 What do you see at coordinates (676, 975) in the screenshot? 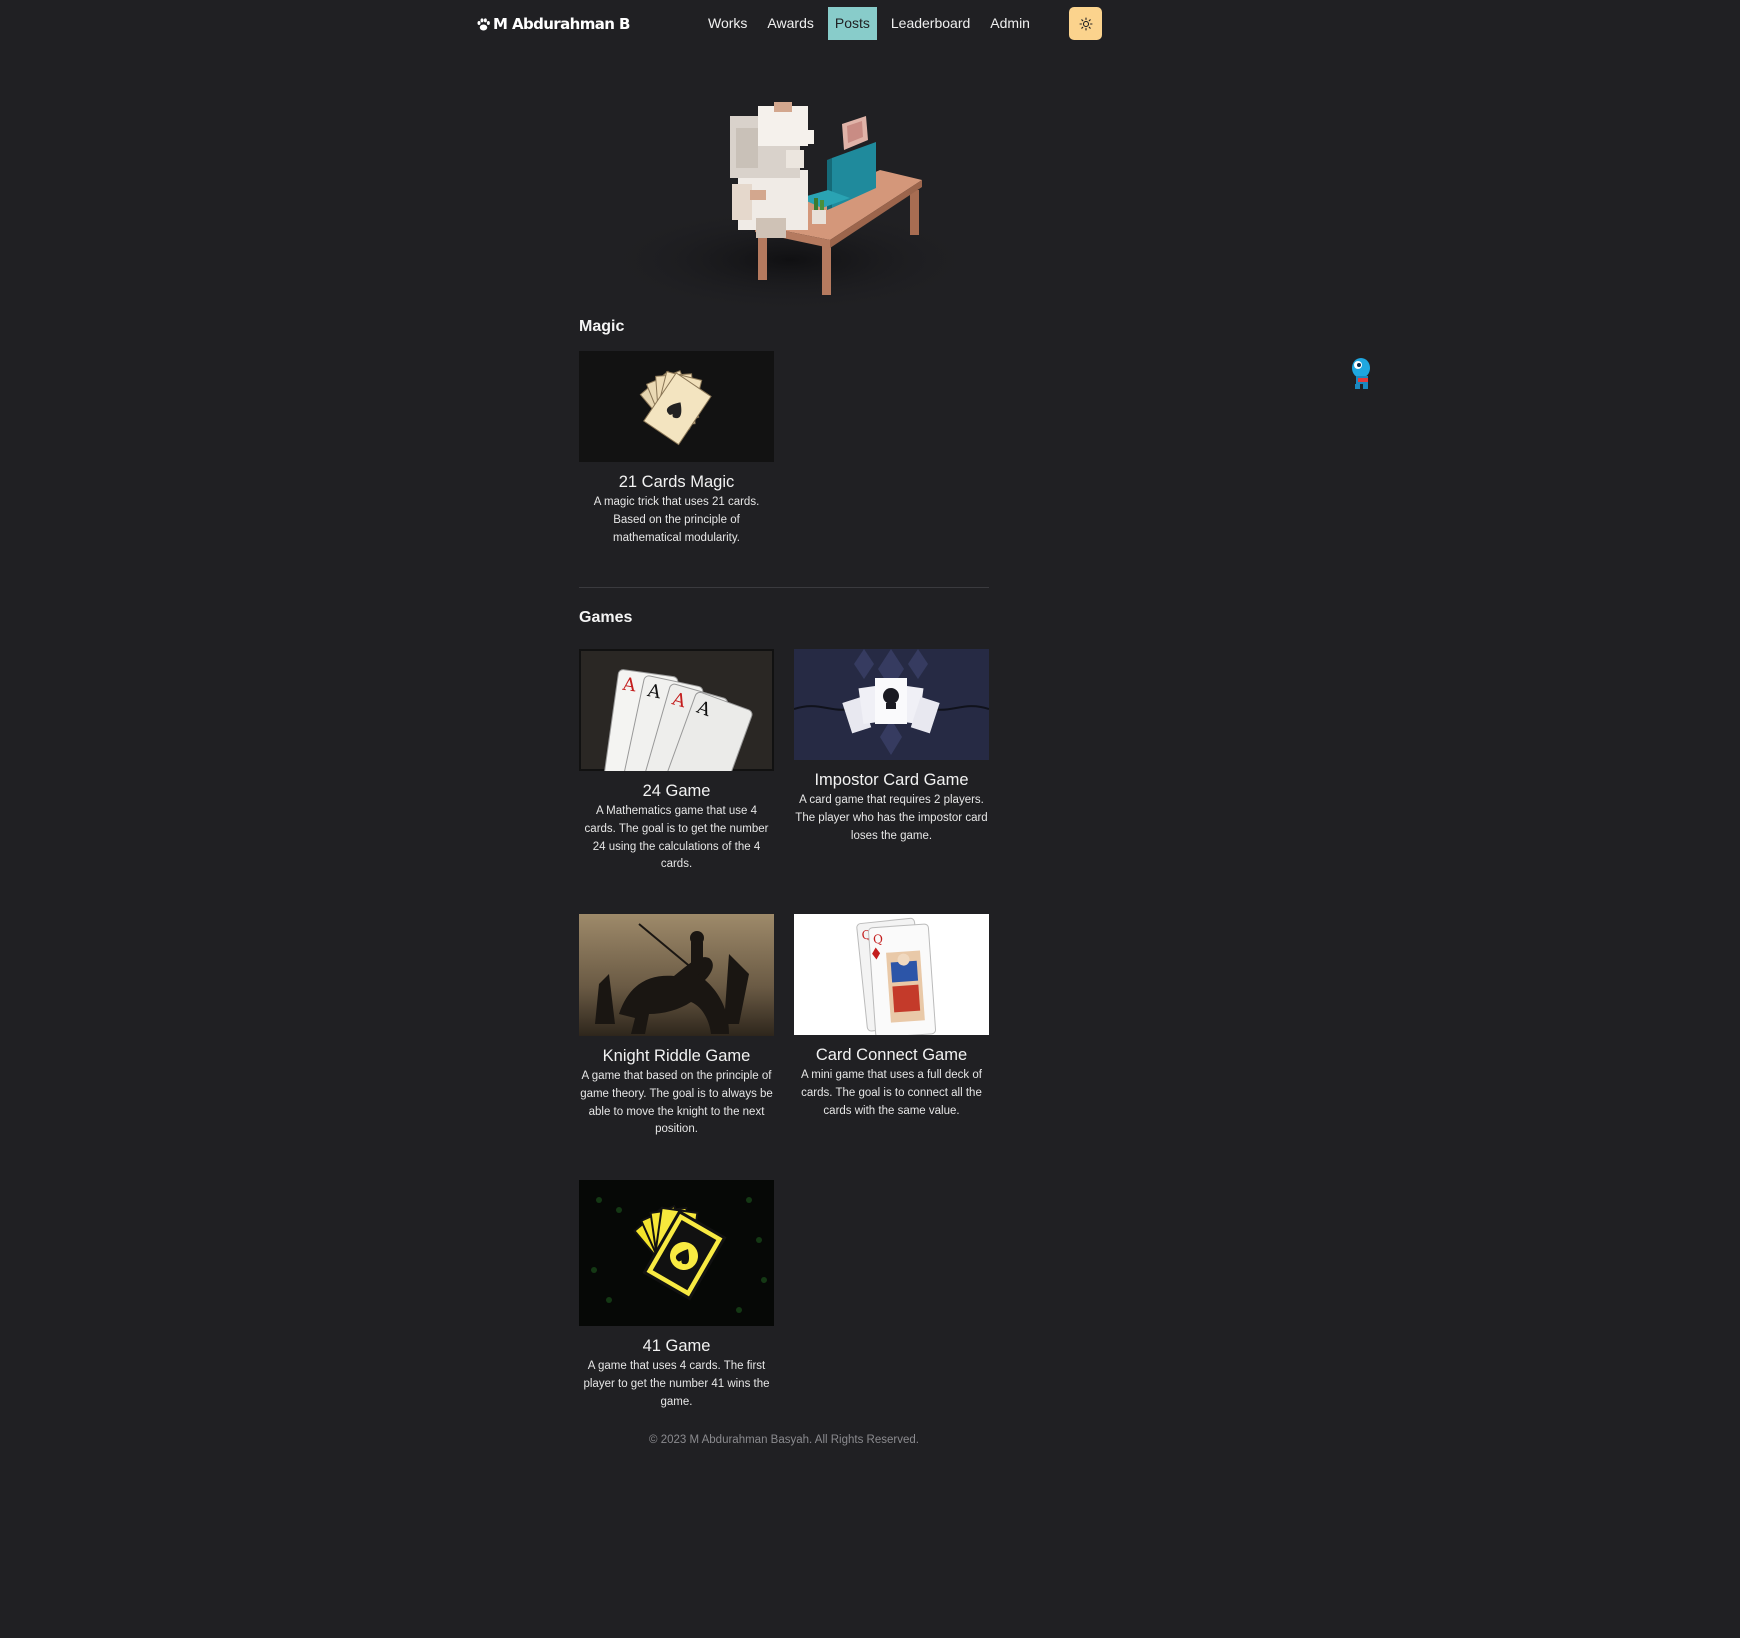
I see `thumbnail-knight-riddle-game` at bounding box center [676, 975].